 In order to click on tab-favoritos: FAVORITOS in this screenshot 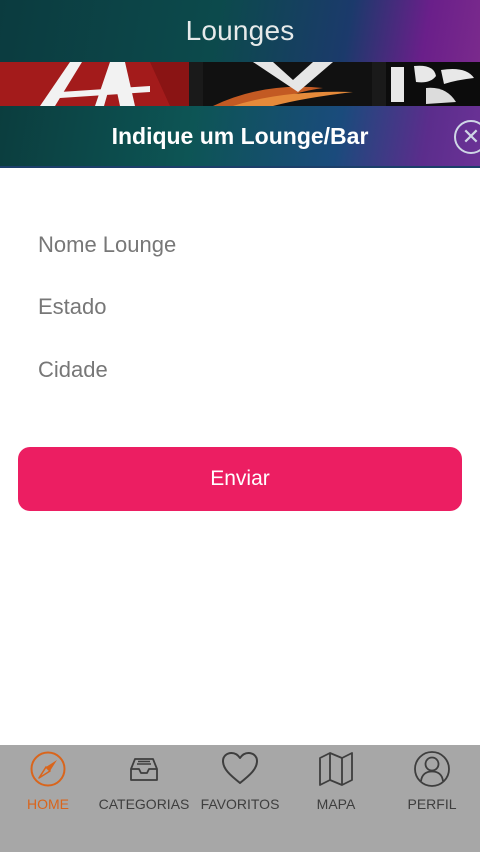, I will do `click(240, 798)`.